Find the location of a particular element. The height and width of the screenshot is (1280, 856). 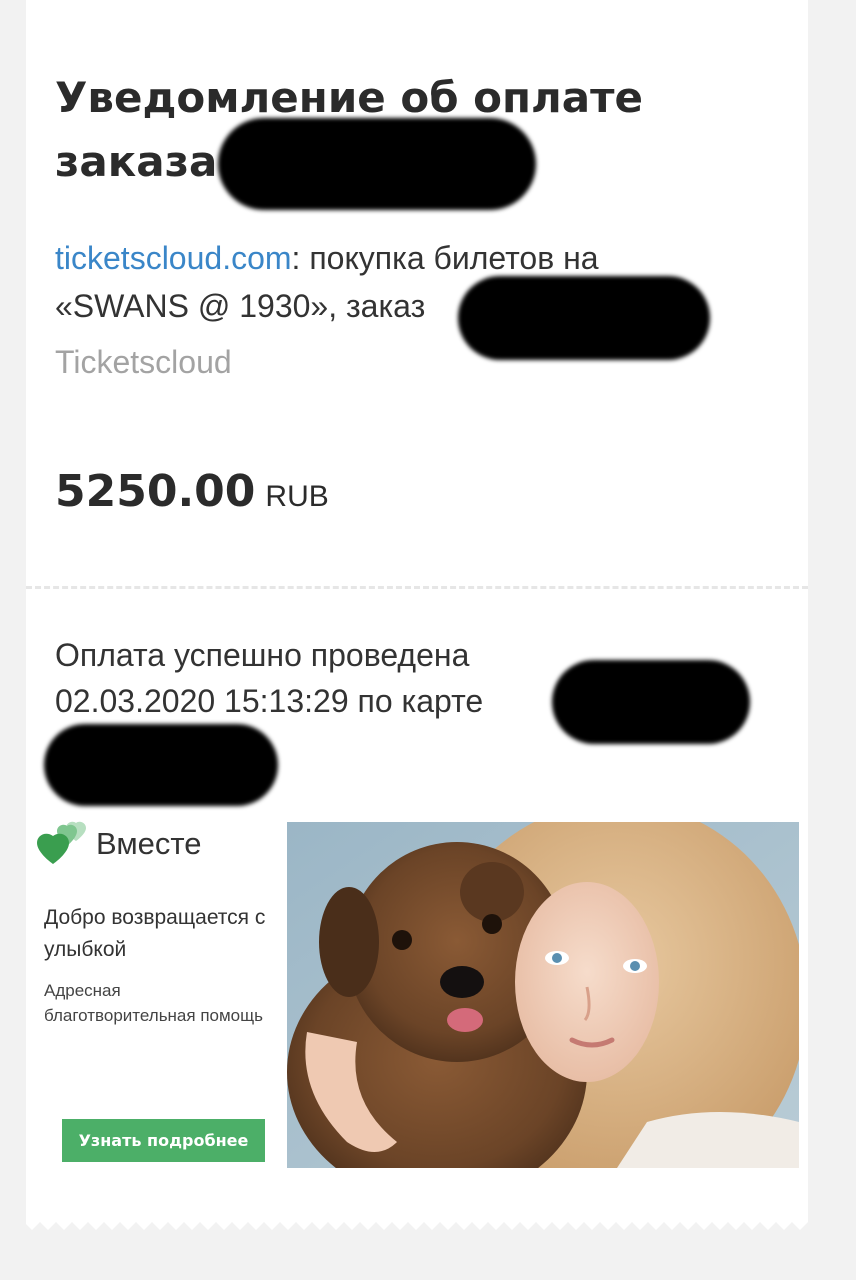

redacted-order-number is located at coordinates (377, 164).